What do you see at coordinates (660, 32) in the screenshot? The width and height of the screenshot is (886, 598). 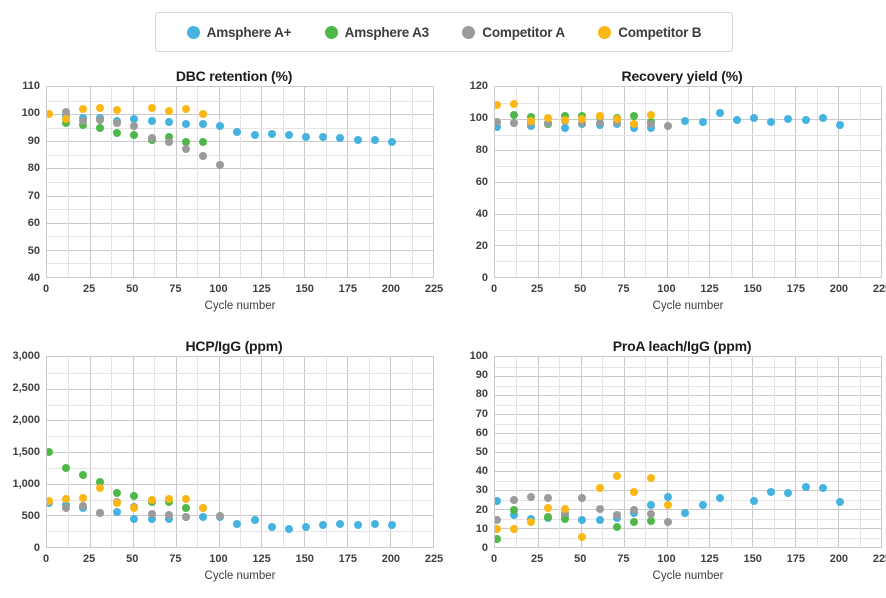 I see `legend-item-label: Competitor B` at bounding box center [660, 32].